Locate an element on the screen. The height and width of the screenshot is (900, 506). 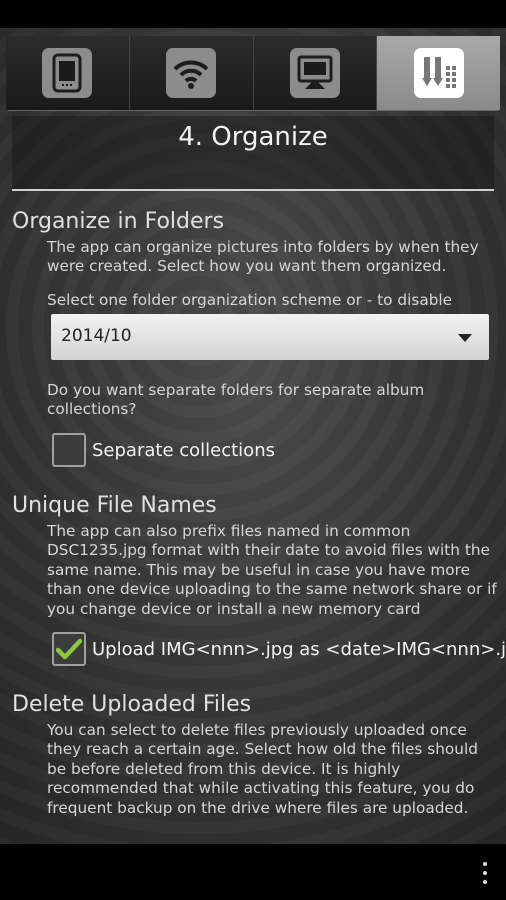
dropdown-arrow-icon is located at coordinates (465, 338).